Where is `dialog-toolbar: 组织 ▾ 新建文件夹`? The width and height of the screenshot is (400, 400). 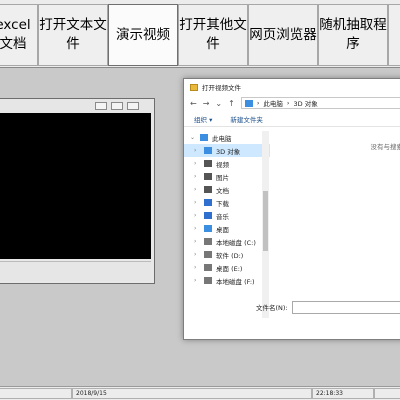
dialog-toolbar: 组织 ▾ 新建文件夹 is located at coordinates (292, 119).